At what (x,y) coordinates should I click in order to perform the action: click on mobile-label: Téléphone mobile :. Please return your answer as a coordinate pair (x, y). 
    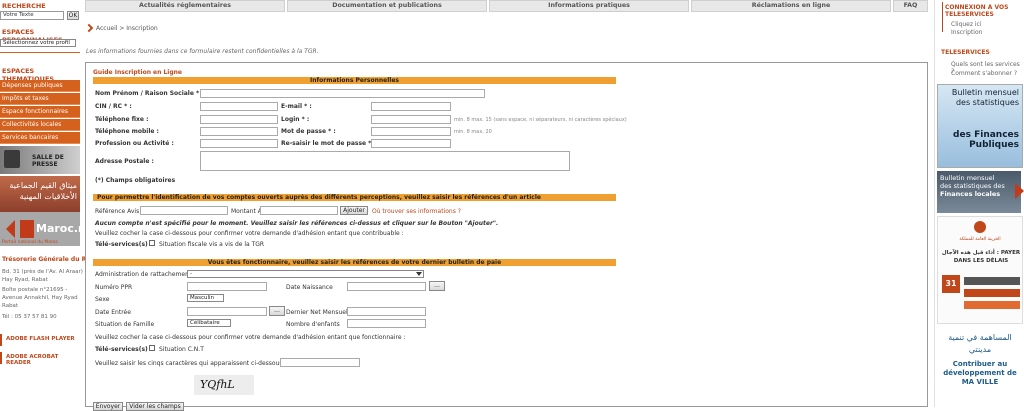
    Looking at the image, I should click on (127, 131).